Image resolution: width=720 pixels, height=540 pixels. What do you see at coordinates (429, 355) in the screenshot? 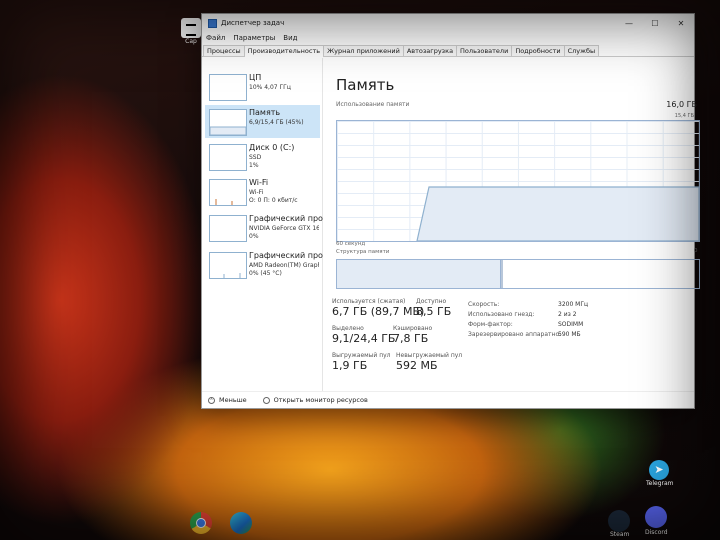
I see `stat-label: Невыгружаемый пул` at bounding box center [429, 355].